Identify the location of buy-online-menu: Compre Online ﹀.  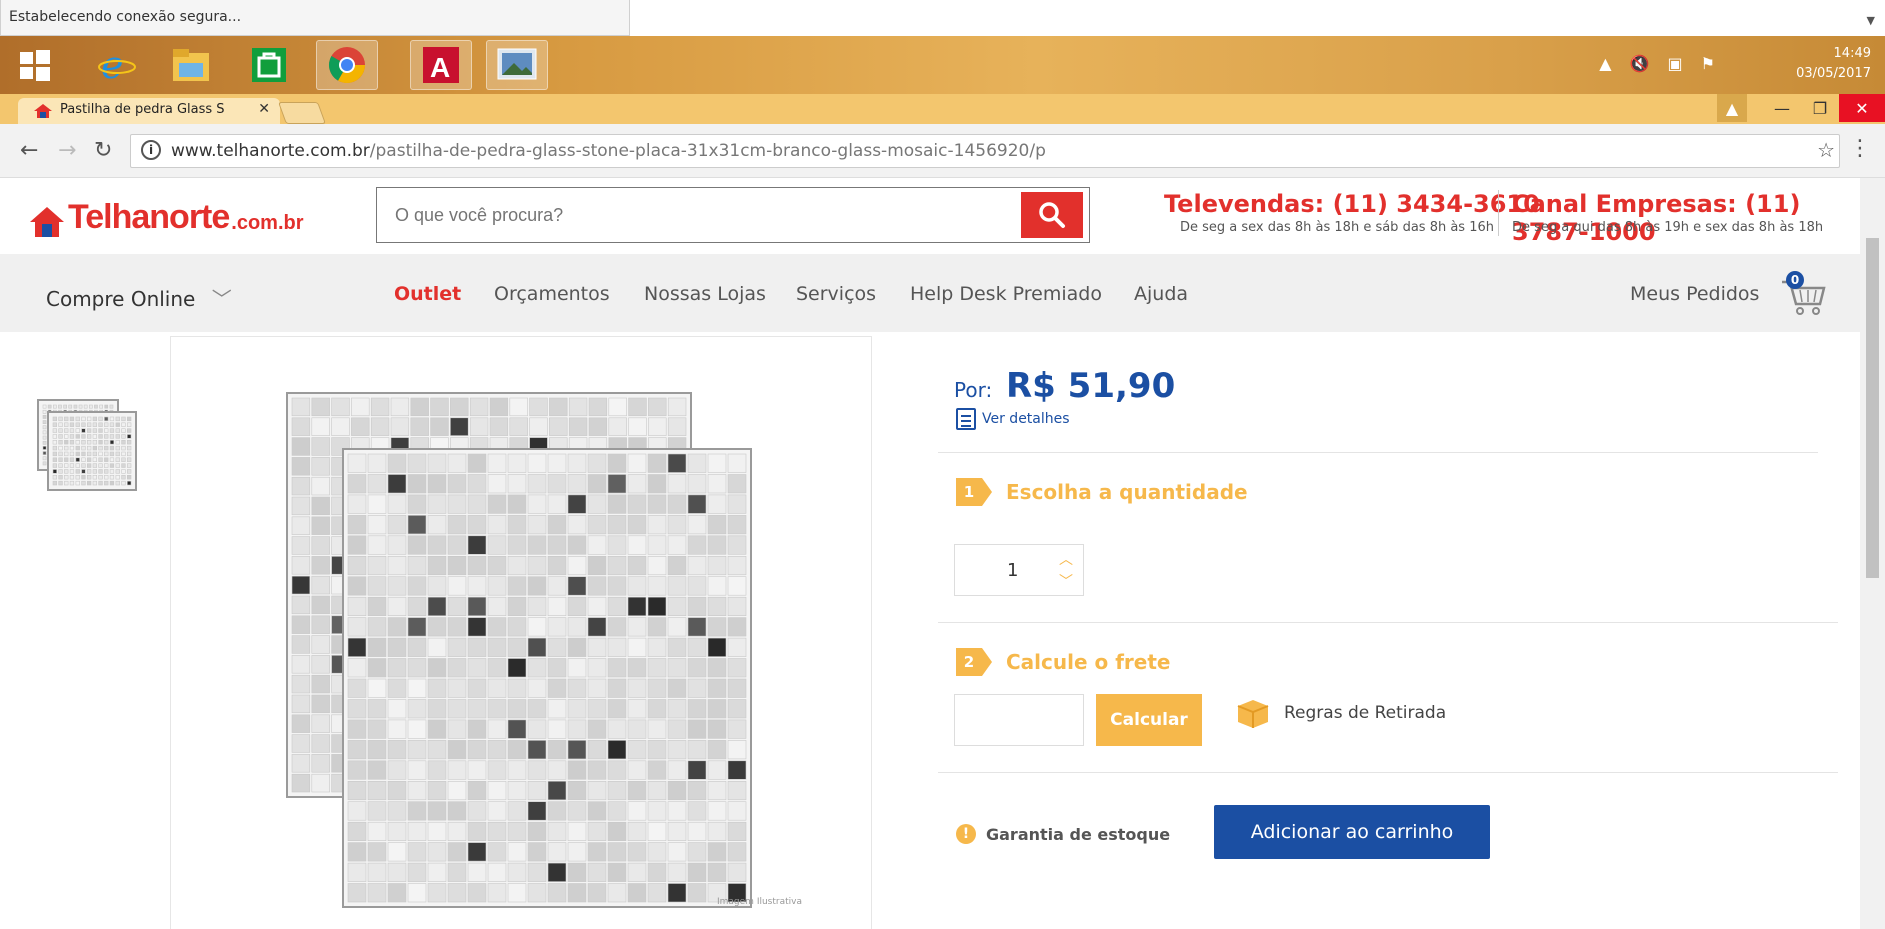
(139, 297).